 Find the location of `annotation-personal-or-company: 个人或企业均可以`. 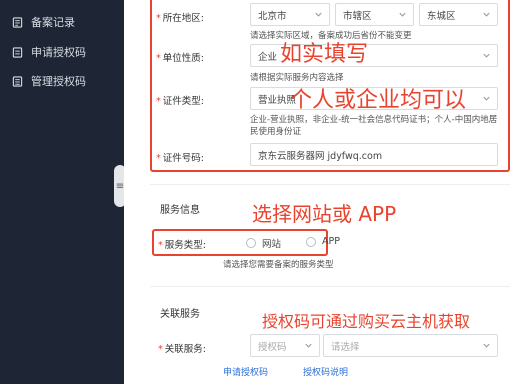

annotation-personal-or-company: 个人或企业均可以 is located at coordinates (378, 100).